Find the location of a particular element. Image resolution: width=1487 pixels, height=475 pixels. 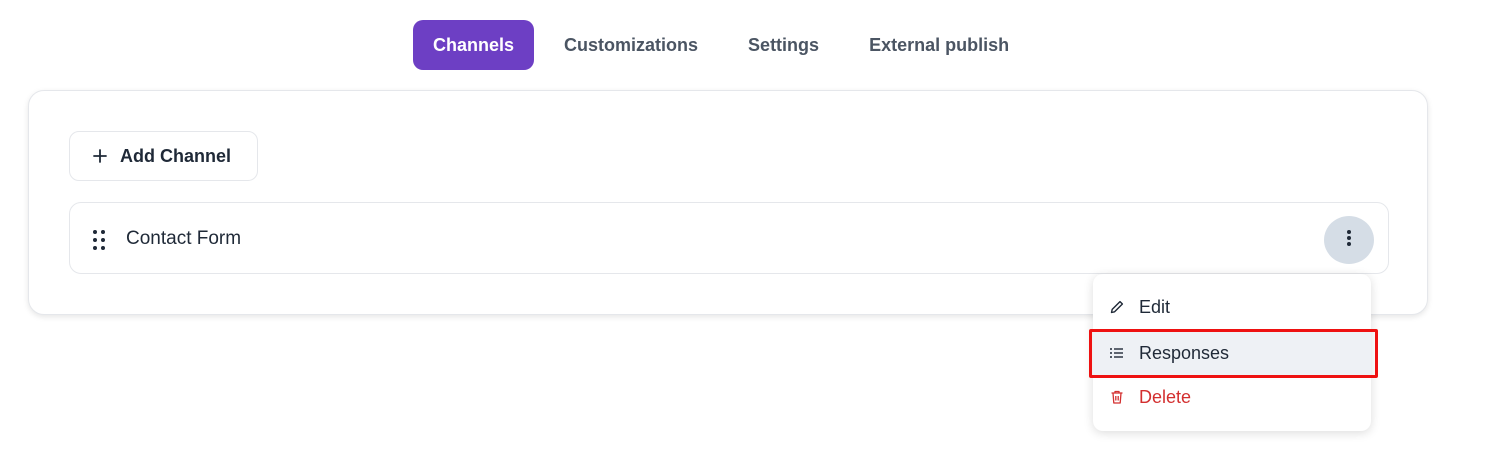

channel-name: Contact Form is located at coordinates (184, 238).